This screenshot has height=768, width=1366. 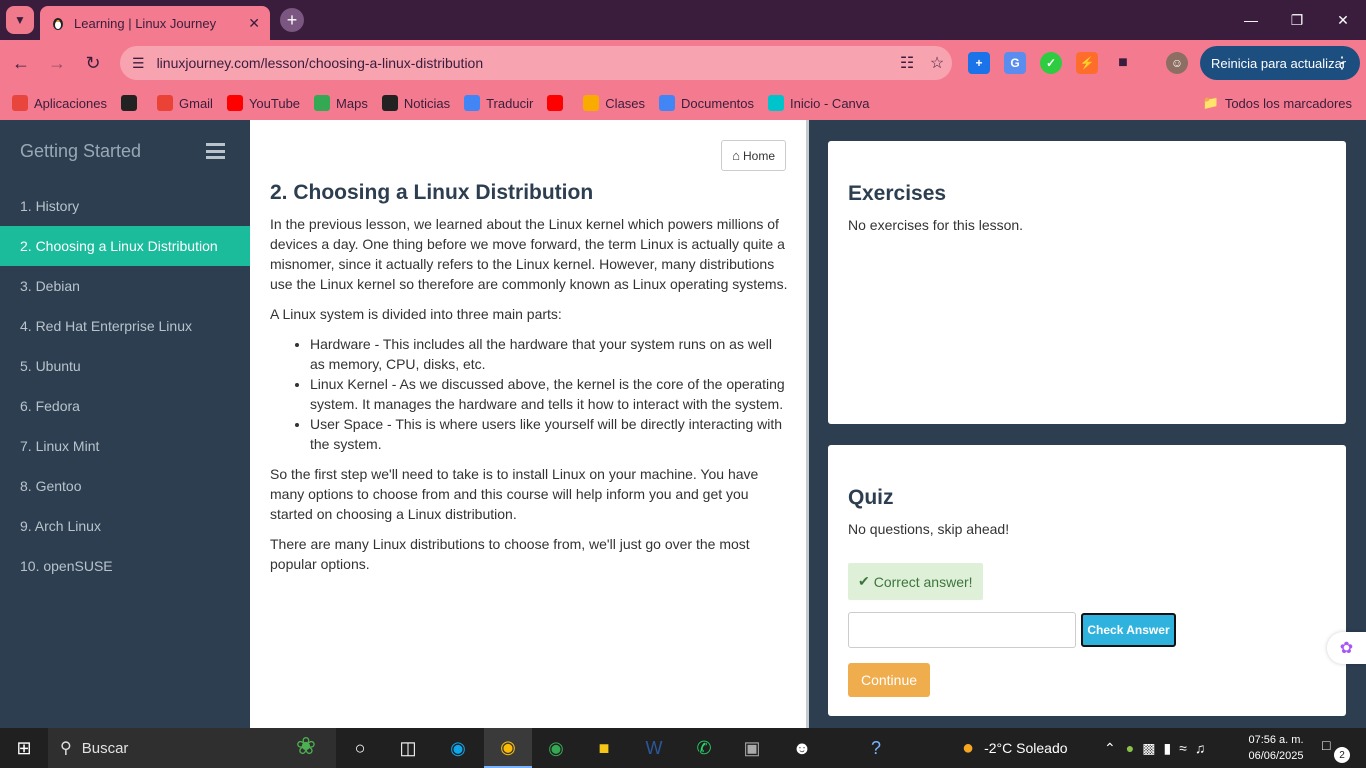 I want to click on app-window-icon: ▣, so click(x=752, y=748).